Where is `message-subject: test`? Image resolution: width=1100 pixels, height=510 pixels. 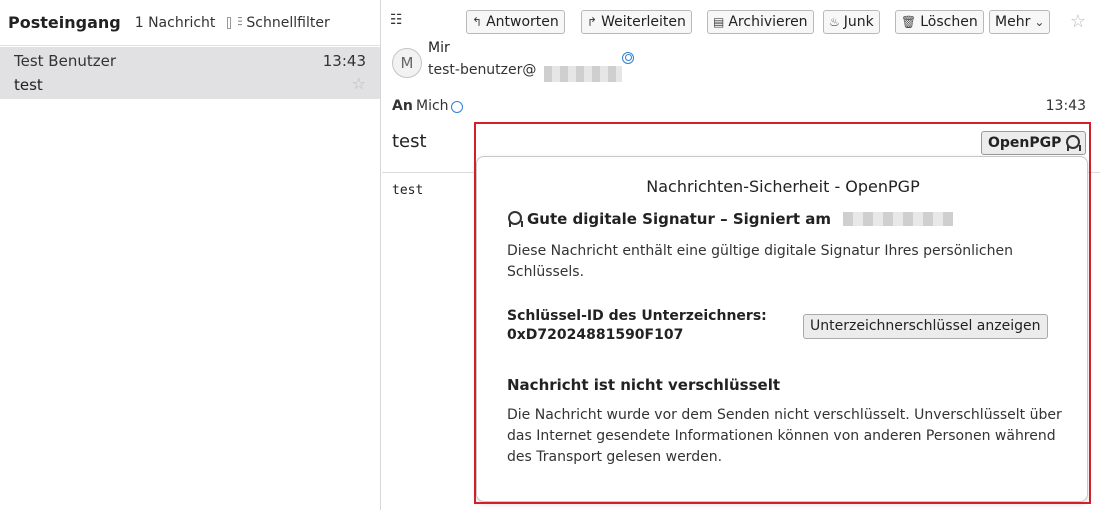 message-subject: test is located at coordinates (409, 141).